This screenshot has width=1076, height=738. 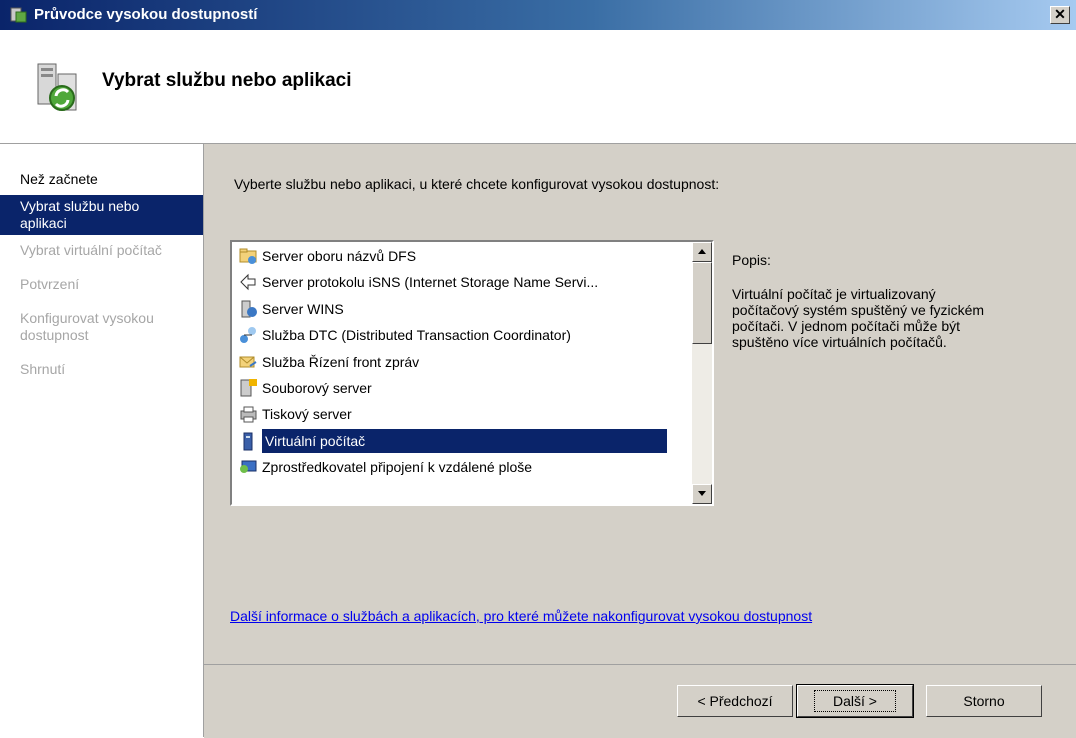 What do you see at coordinates (248, 362) in the screenshot?
I see `message-queue-icon` at bounding box center [248, 362].